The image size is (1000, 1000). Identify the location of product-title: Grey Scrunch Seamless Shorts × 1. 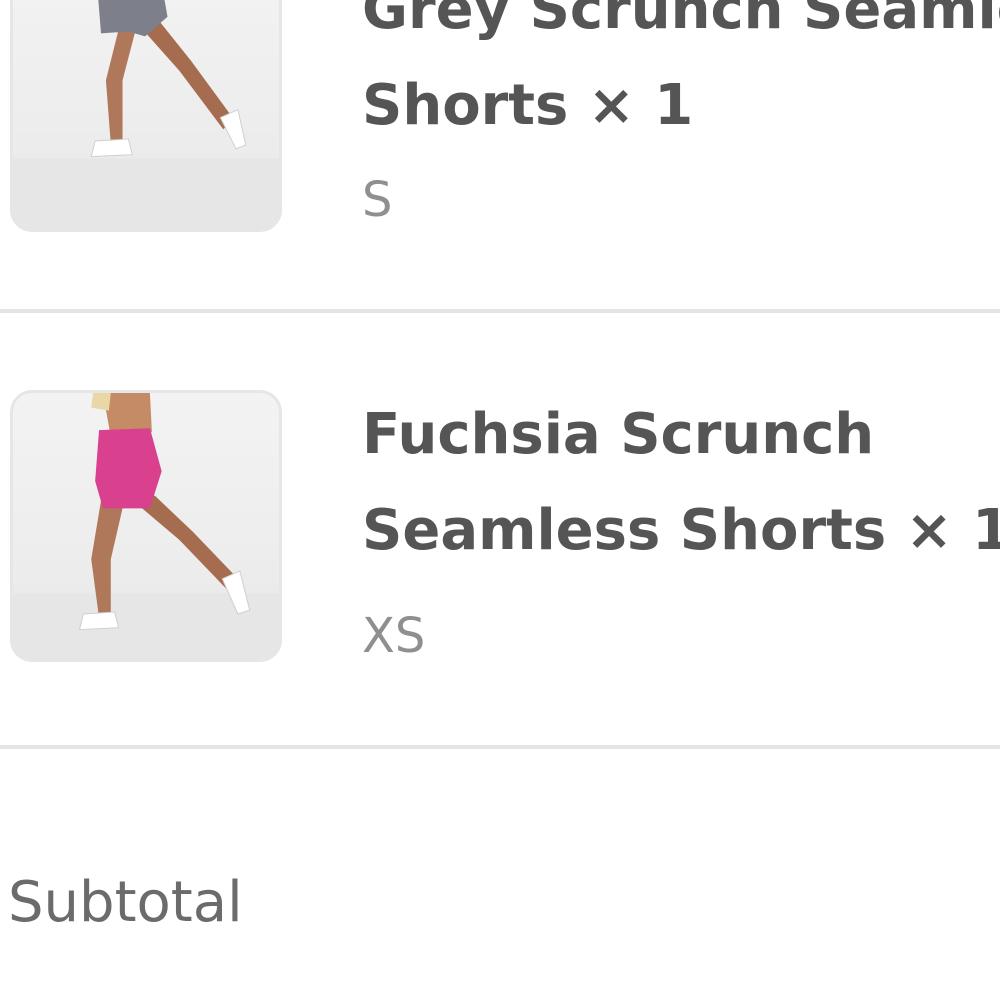
(681, 77).